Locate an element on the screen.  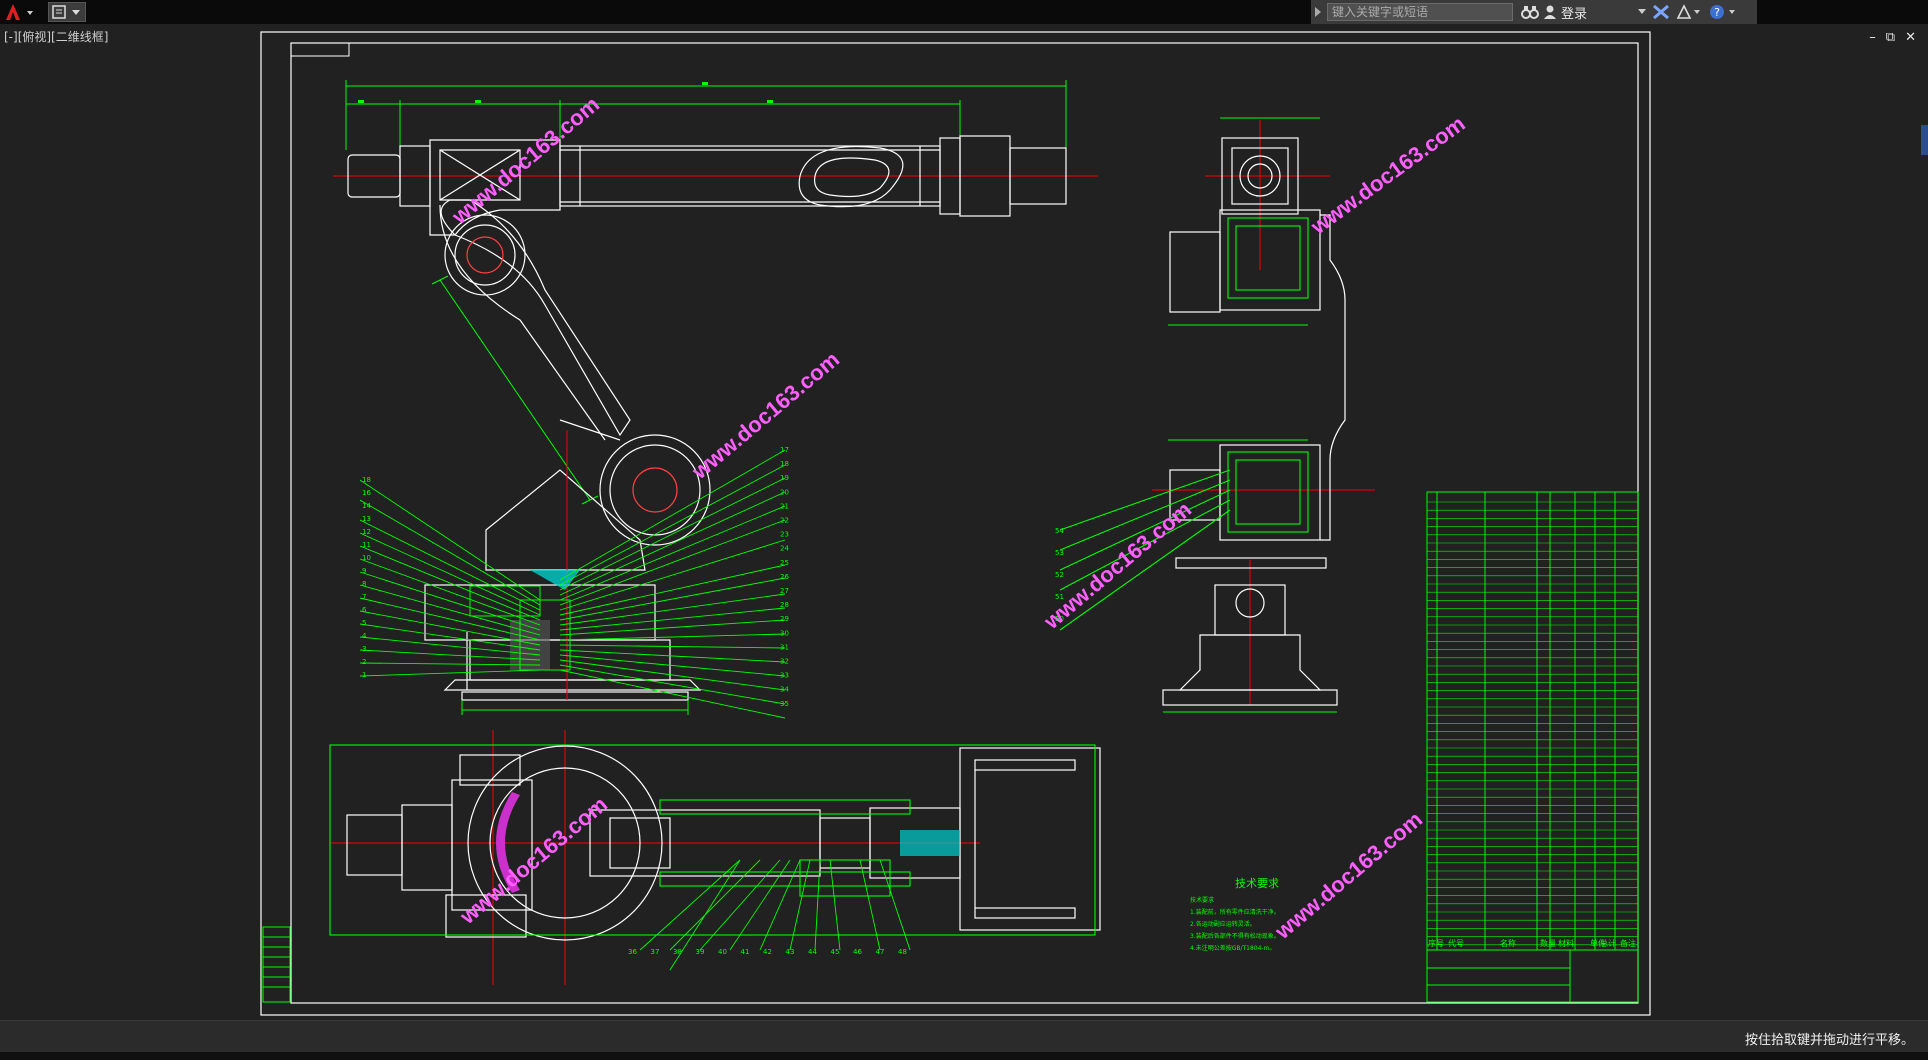
callout-number: 20 is located at coordinates (784, 492).